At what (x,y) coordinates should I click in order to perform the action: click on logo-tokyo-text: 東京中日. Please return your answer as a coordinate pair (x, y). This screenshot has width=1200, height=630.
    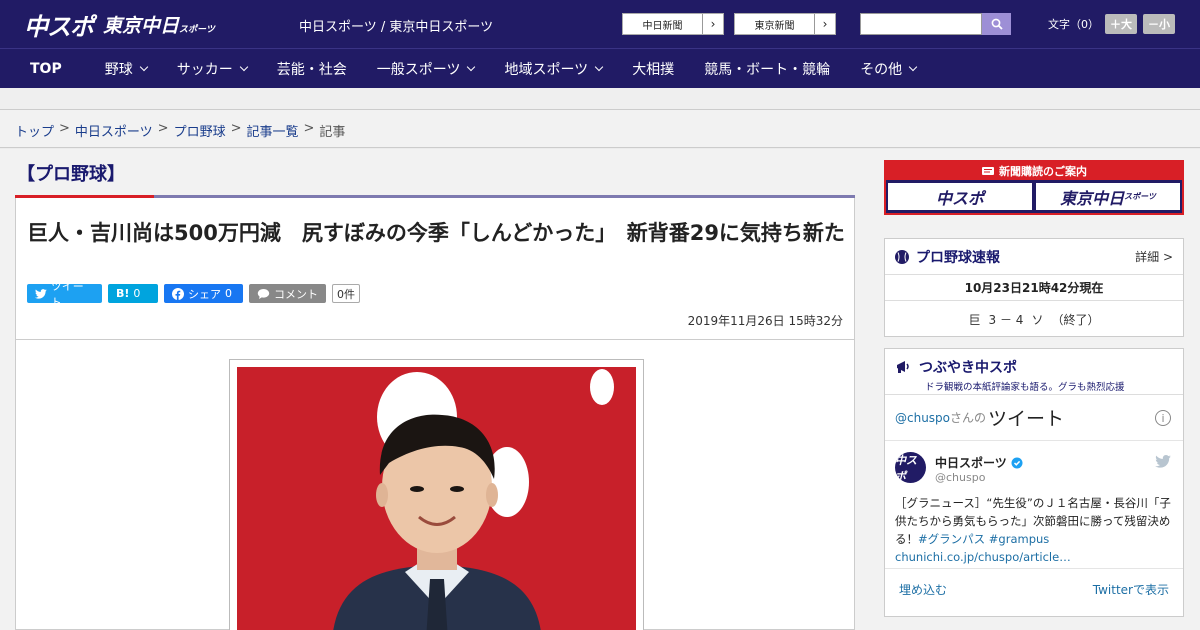
    Looking at the image, I should click on (141, 25).